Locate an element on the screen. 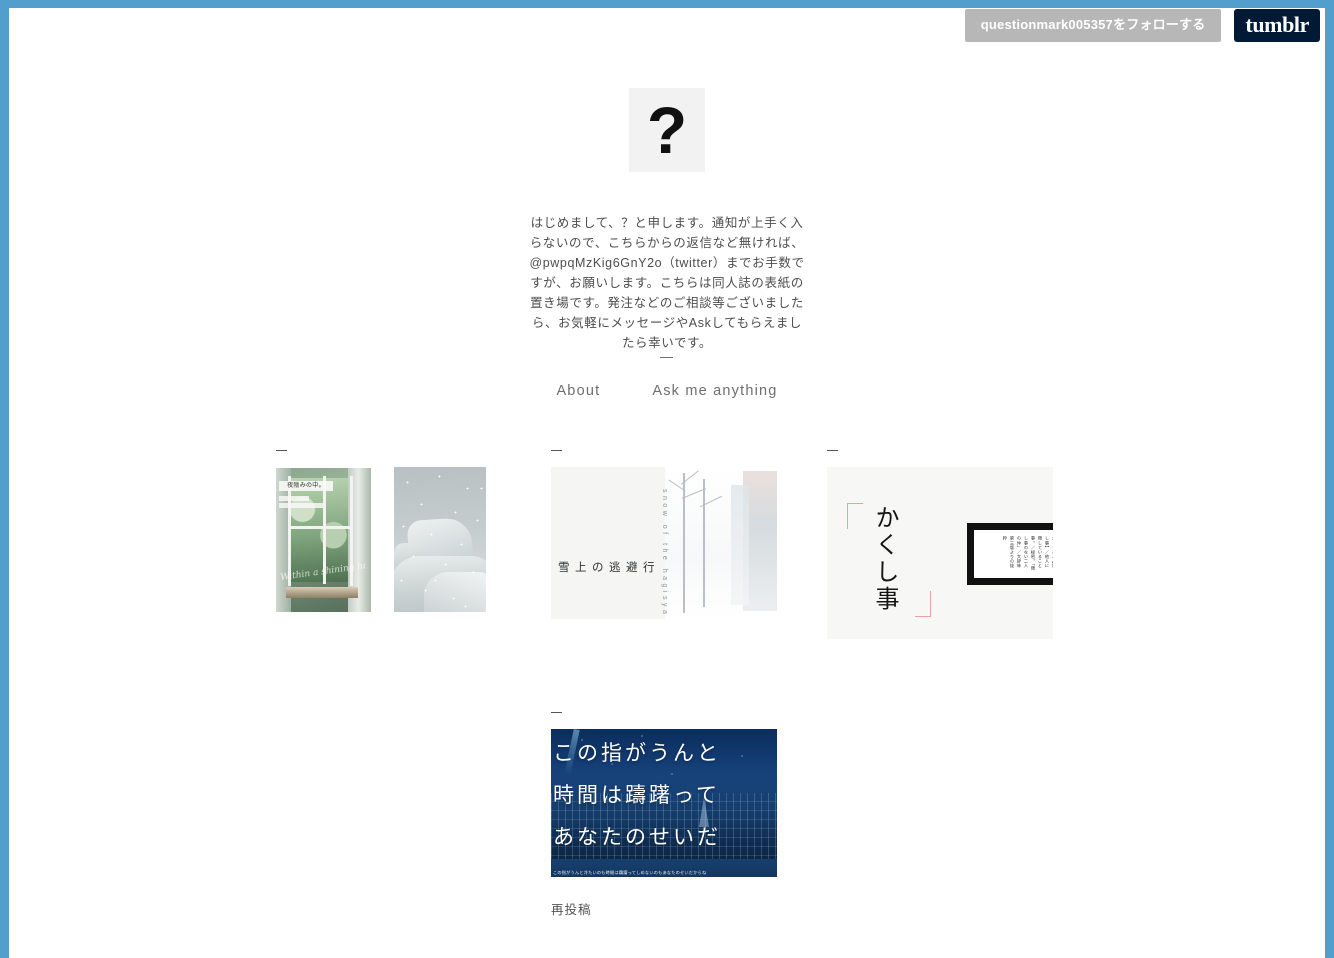 This screenshot has height=958, width=1334. avatar: ? is located at coordinates (667, 130).